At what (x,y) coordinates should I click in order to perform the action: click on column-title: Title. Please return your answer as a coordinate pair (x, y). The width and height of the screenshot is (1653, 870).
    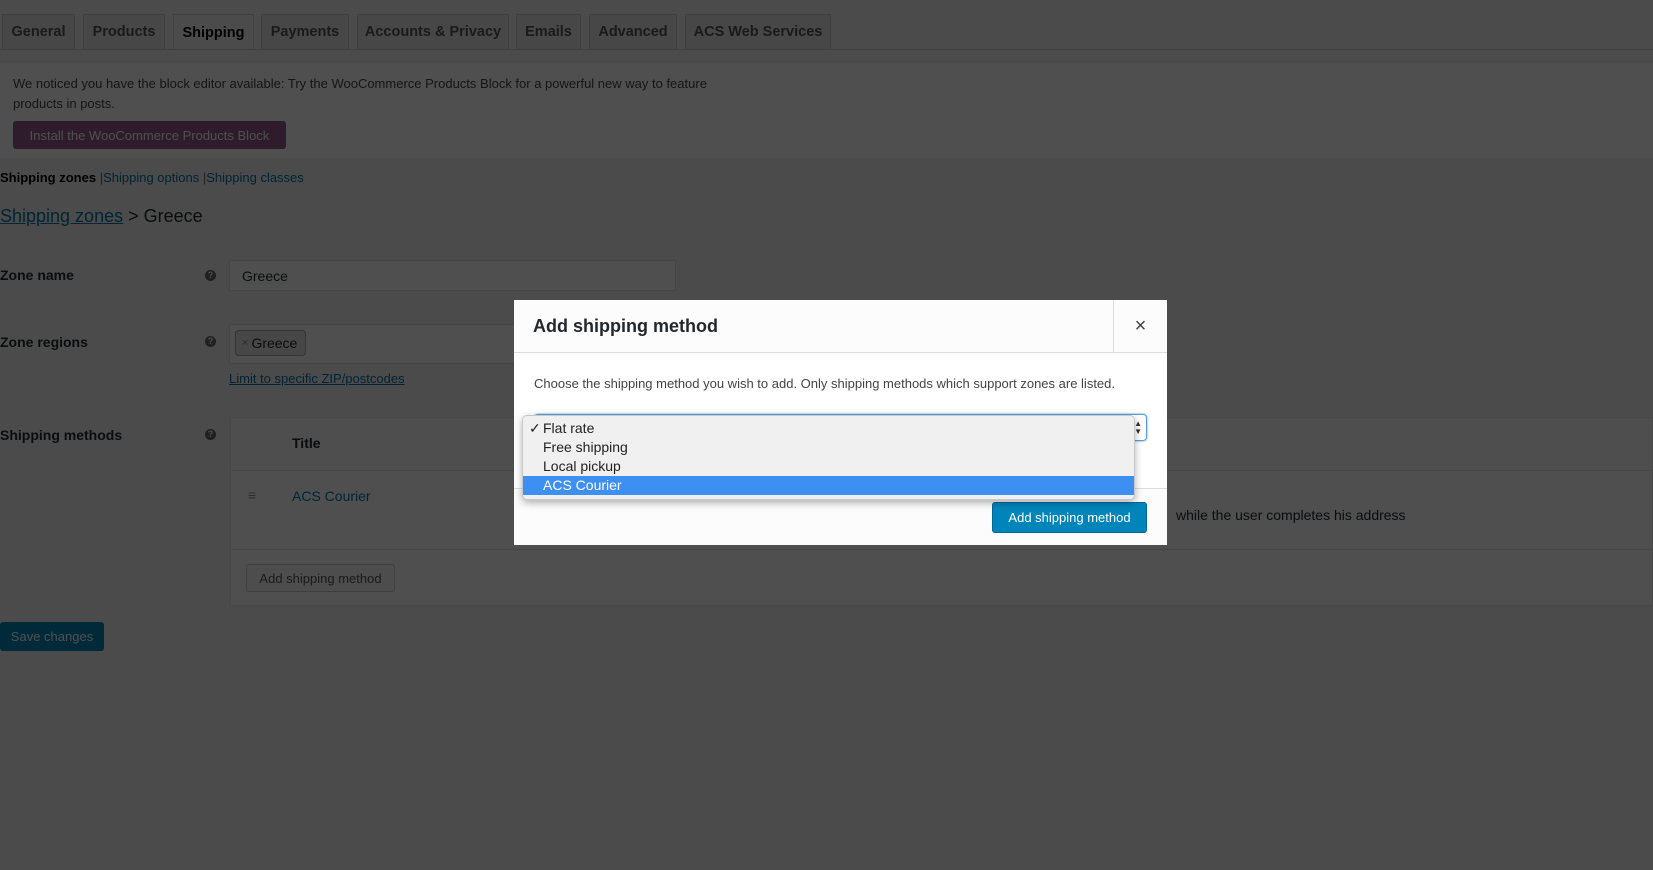
    Looking at the image, I should click on (306, 443).